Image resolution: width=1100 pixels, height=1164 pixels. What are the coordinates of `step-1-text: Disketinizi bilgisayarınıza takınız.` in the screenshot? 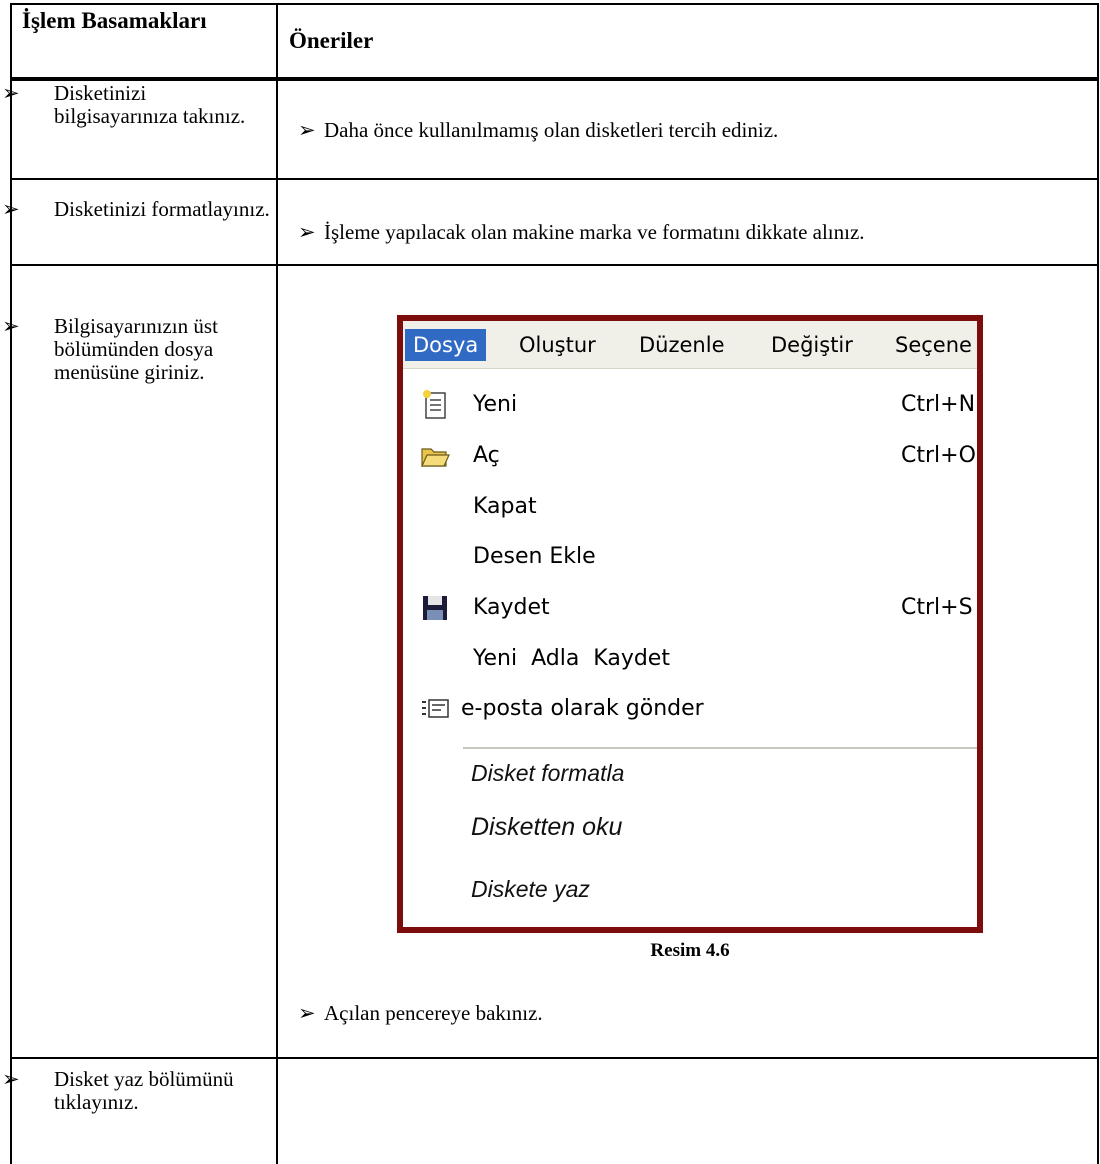 It's located at (150, 104).